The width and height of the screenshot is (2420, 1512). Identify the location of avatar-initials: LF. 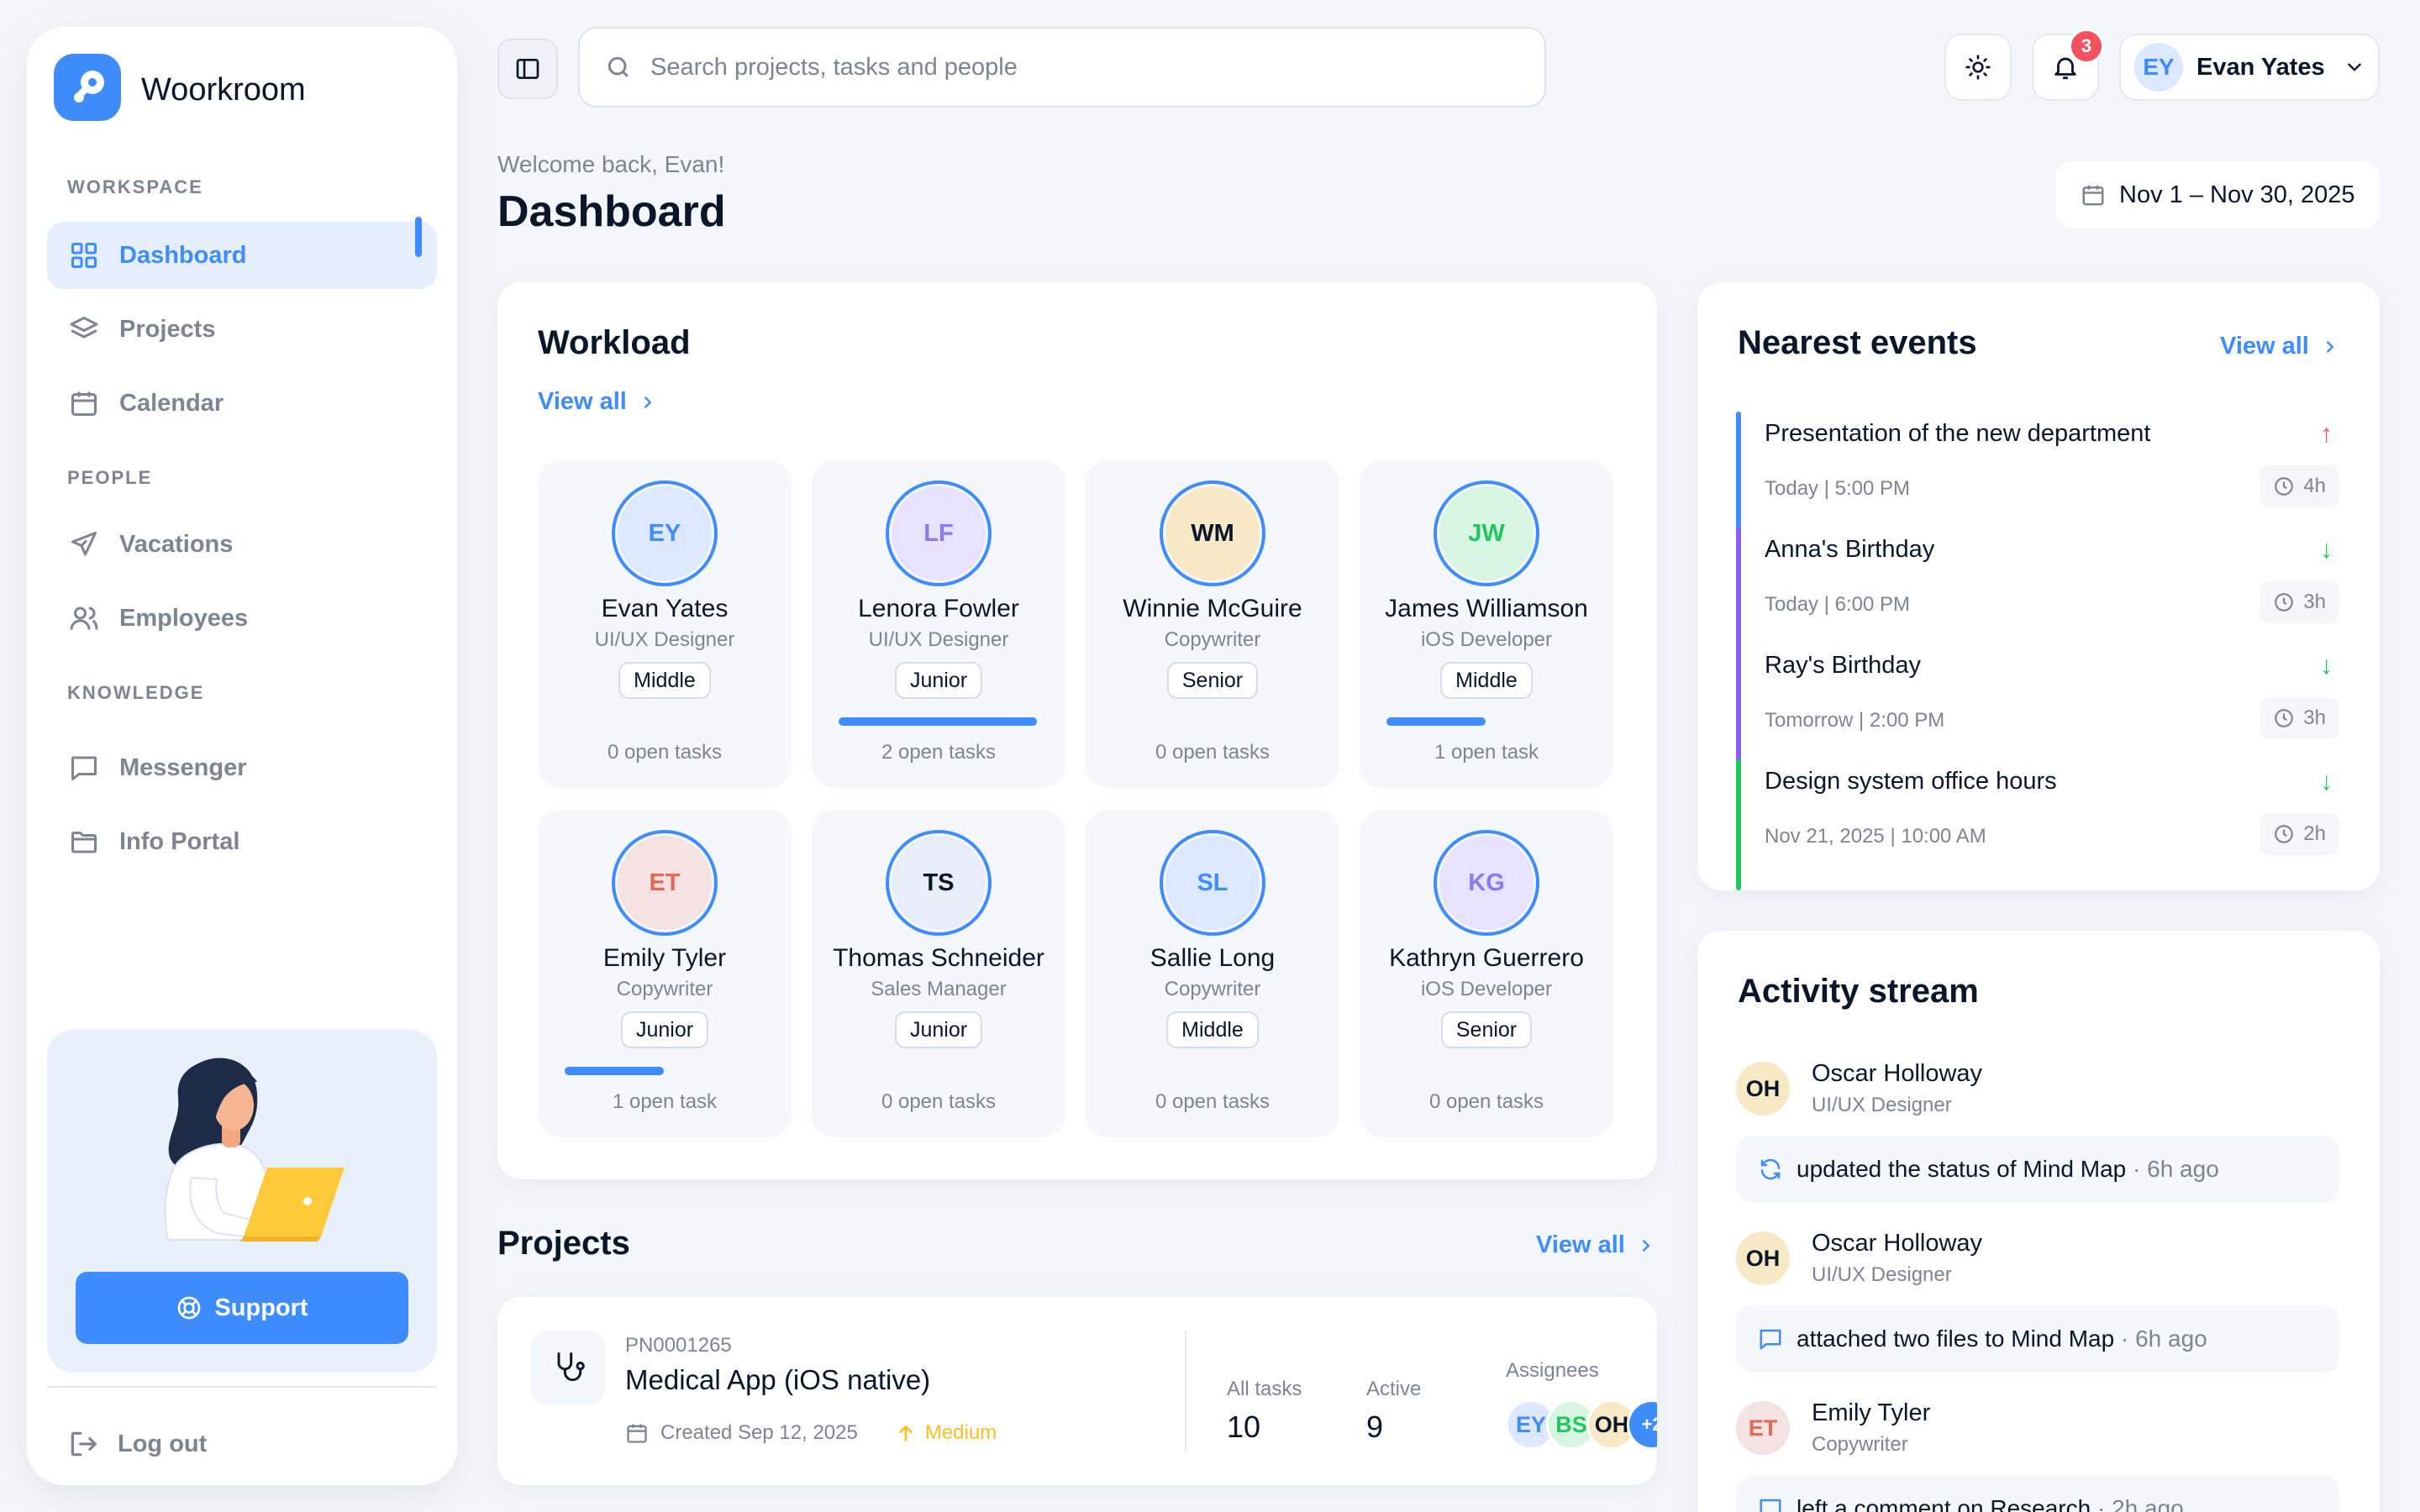
(939, 533).